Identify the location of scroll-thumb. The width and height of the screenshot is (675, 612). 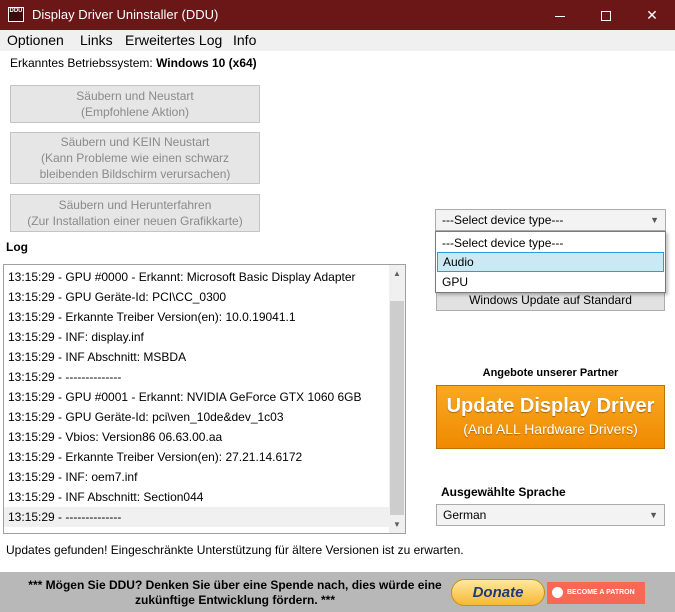
(397, 408).